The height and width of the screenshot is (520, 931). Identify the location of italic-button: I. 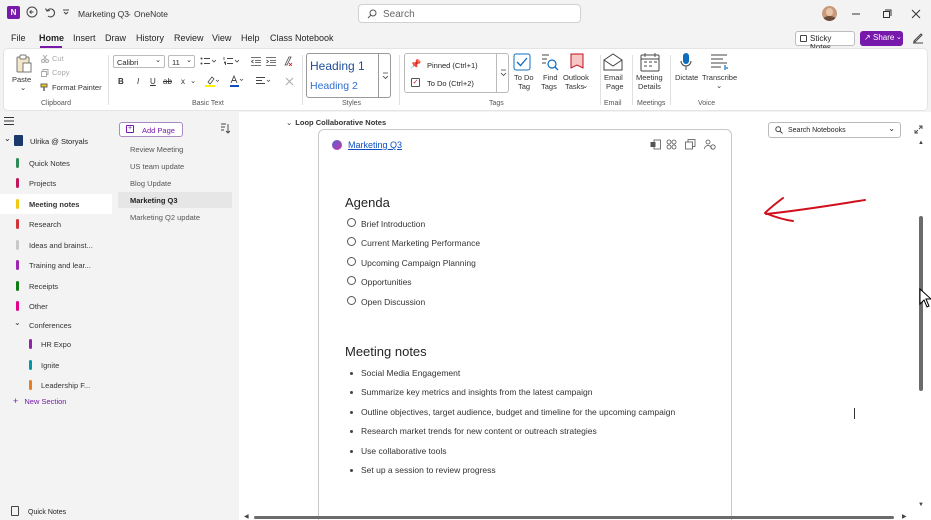
(138, 81).